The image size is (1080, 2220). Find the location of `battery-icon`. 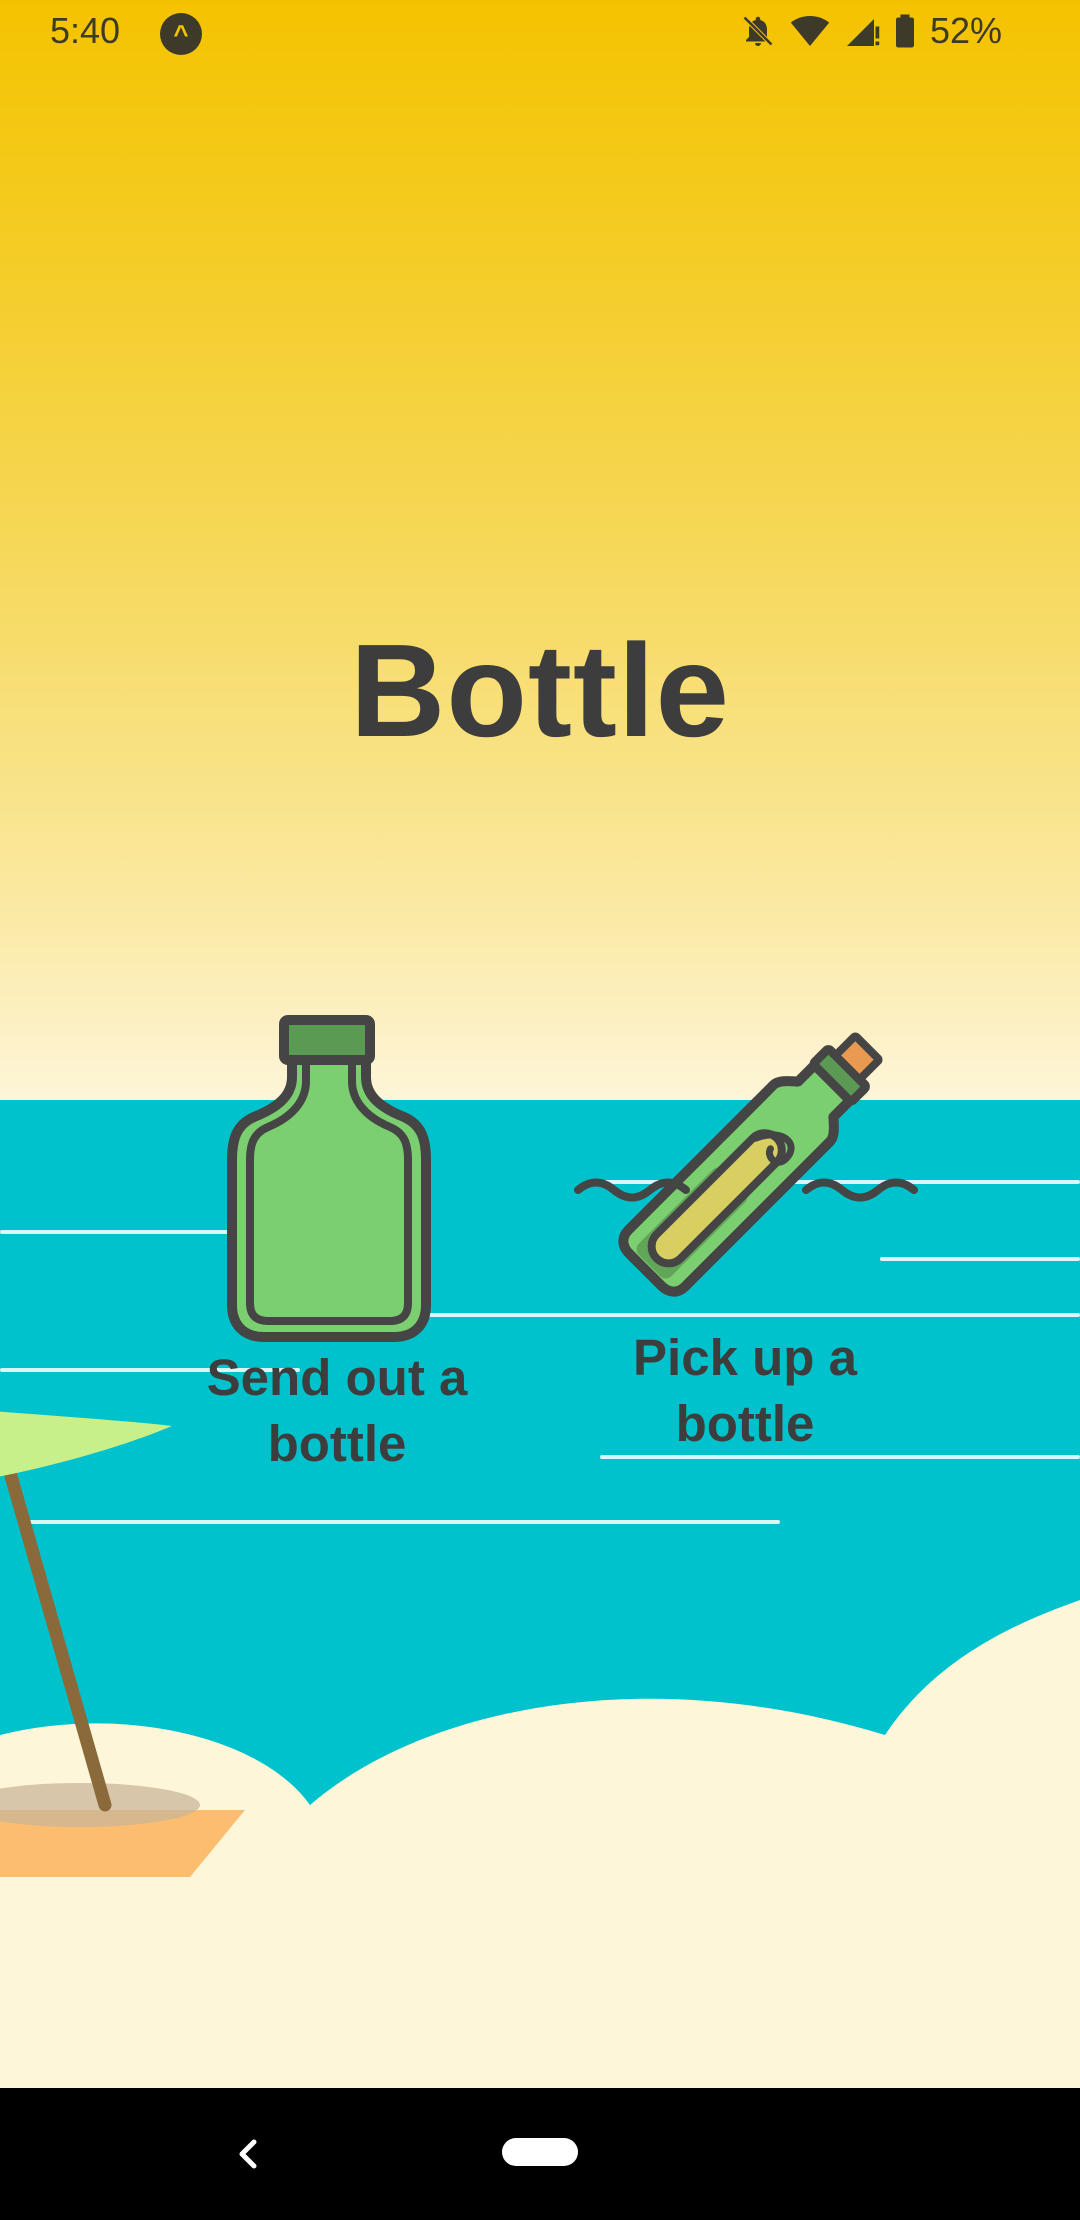

battery-icon is located at coordinates (904, 31).